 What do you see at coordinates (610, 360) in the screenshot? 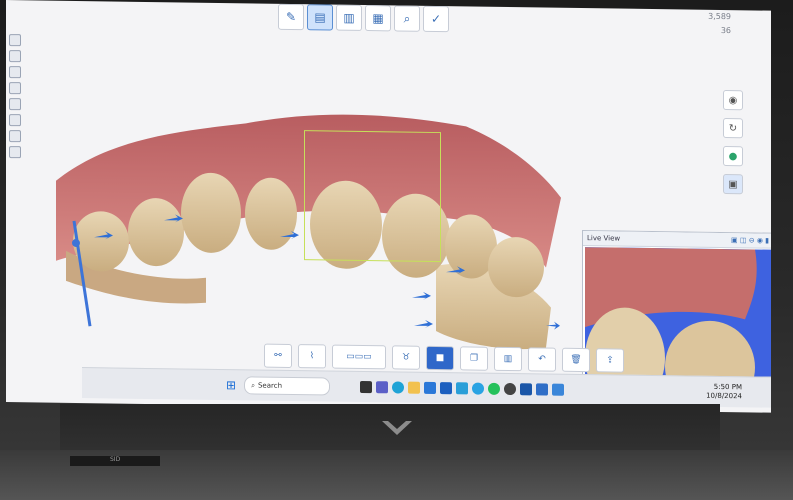
I see `export-icon: ⇪` at bounding box center [610, 360].